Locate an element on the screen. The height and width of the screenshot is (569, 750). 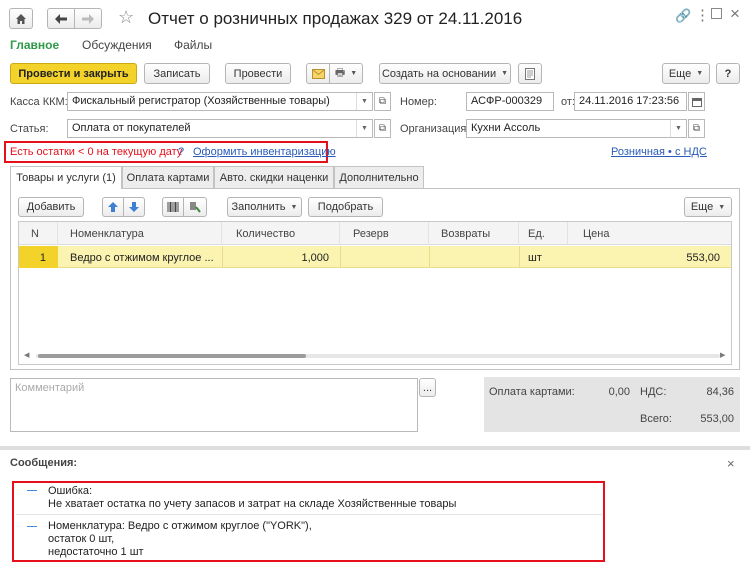
create-inventory-link: Оформить инвентаризацию is located at coordinates (264, 152).